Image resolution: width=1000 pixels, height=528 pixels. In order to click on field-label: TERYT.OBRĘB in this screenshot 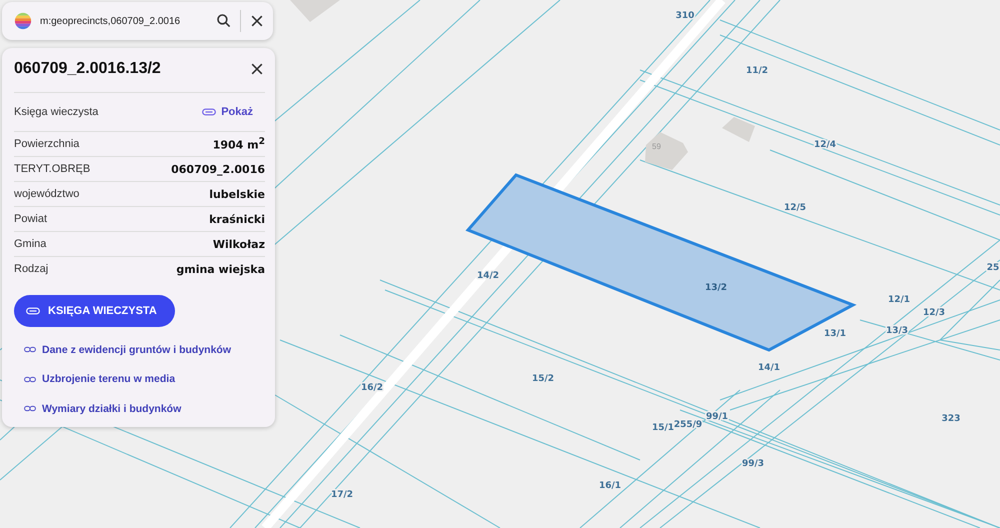, I will do `click(52, 169)`.